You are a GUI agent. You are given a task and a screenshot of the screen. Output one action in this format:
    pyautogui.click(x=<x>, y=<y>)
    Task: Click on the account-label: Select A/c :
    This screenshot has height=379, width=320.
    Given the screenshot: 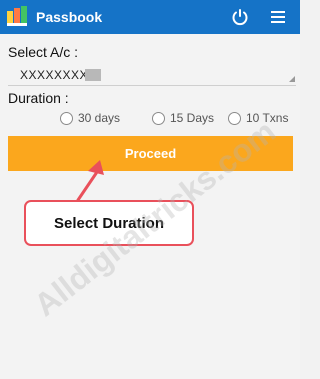 What is the action you would take?
    pyautogui.click(x=43, y=52)
    